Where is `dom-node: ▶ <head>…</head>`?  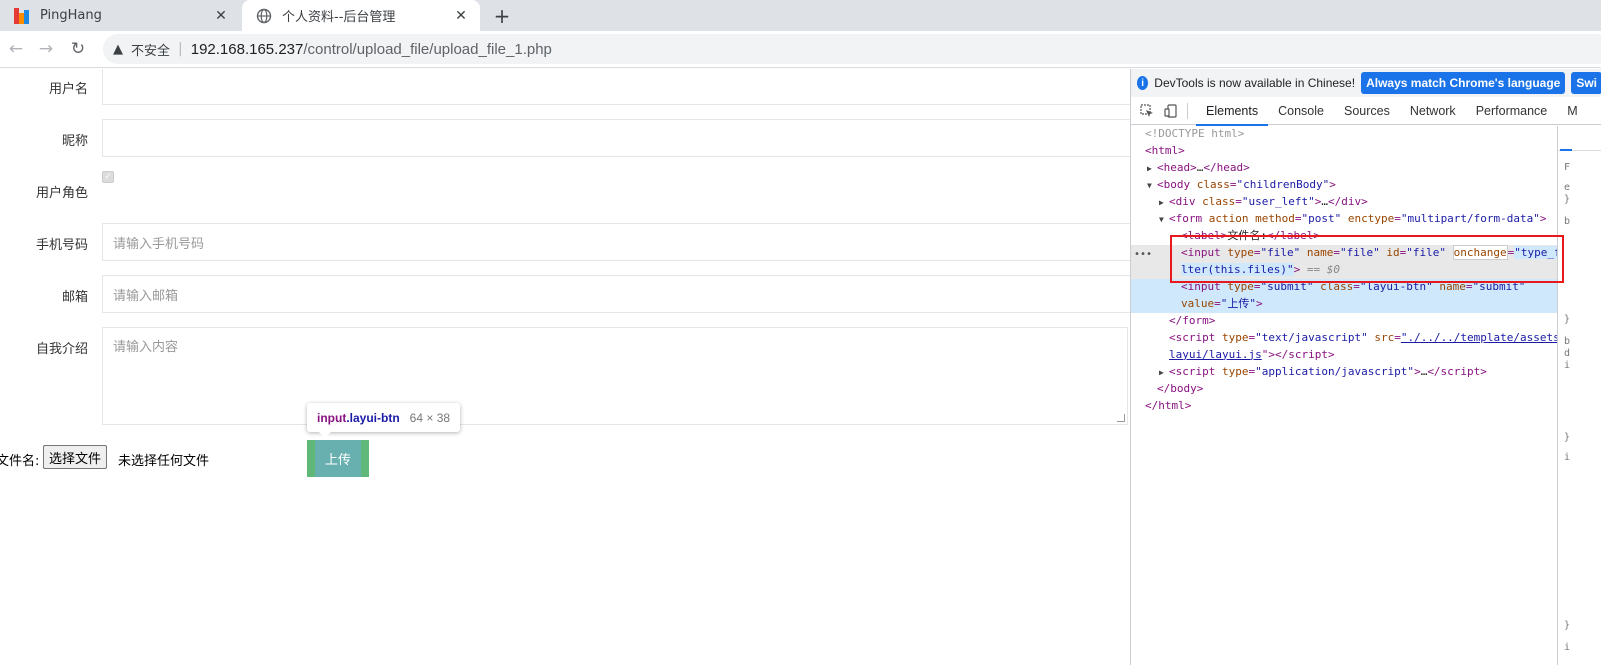 dom-node: ▶ <head>…</head> is located at coordinates (1344, 169).